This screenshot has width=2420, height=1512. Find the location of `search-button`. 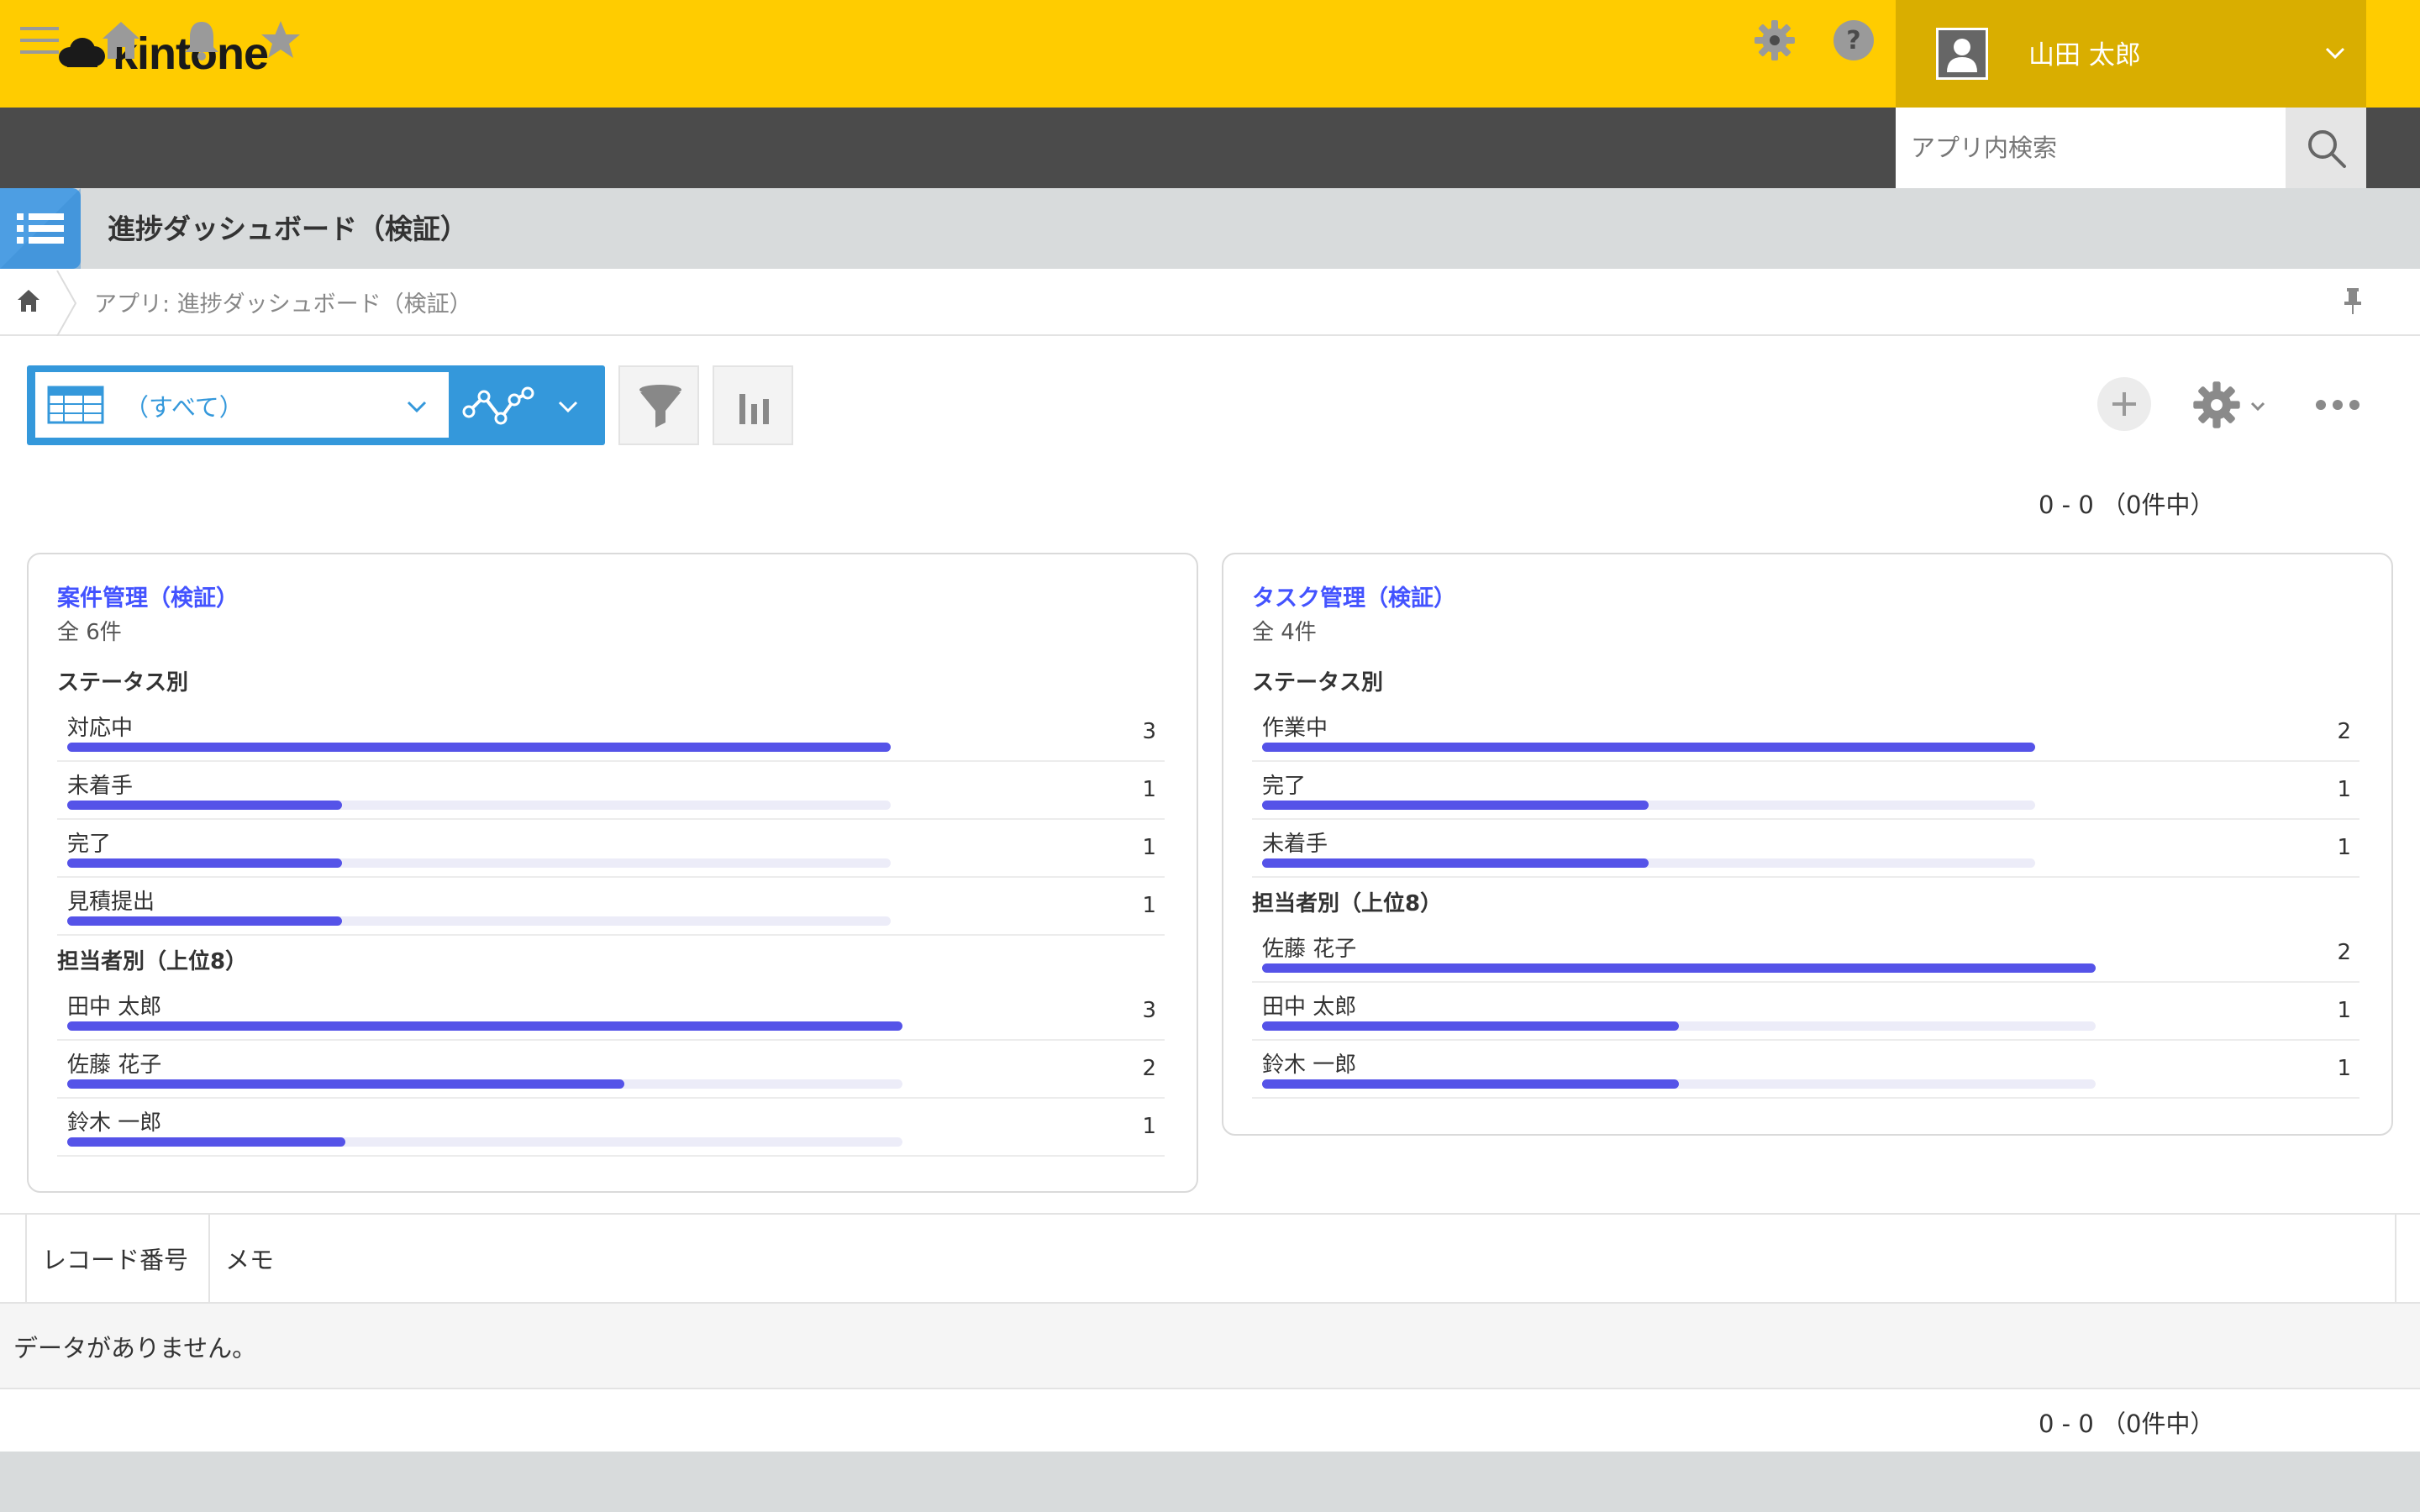

search-button is located at coordinates (2326, 148).